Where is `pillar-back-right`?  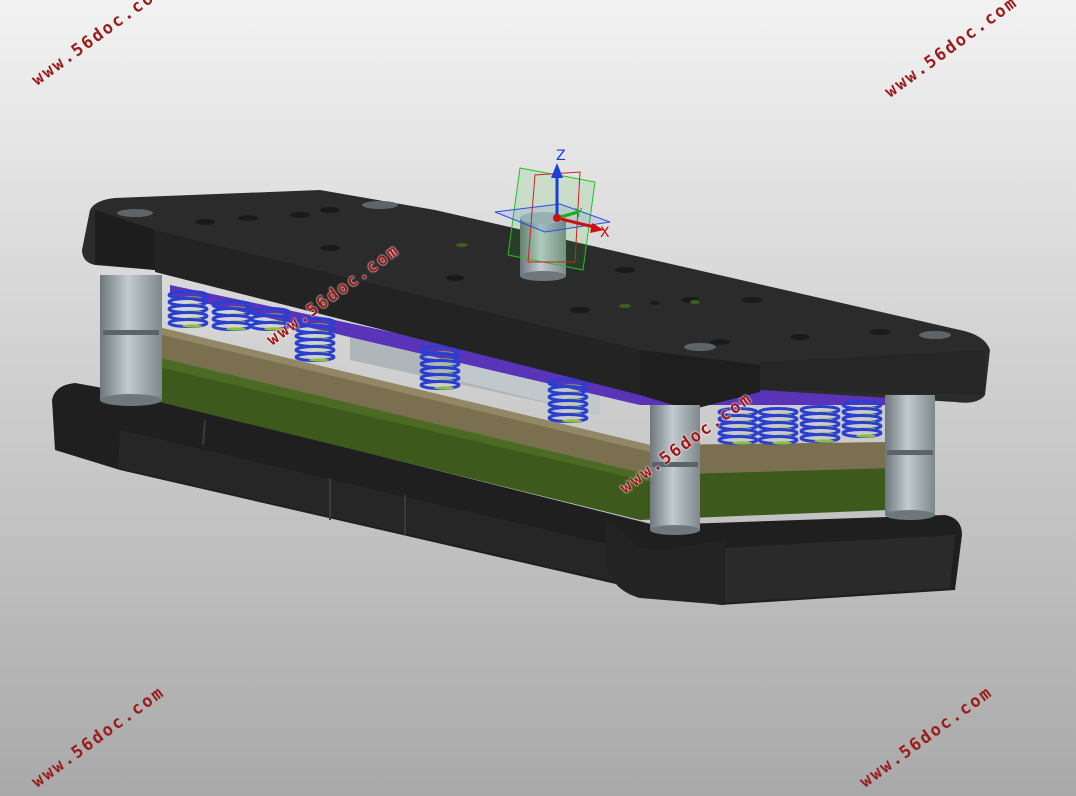 pillar-back-right is located at coordinates (910, 457).